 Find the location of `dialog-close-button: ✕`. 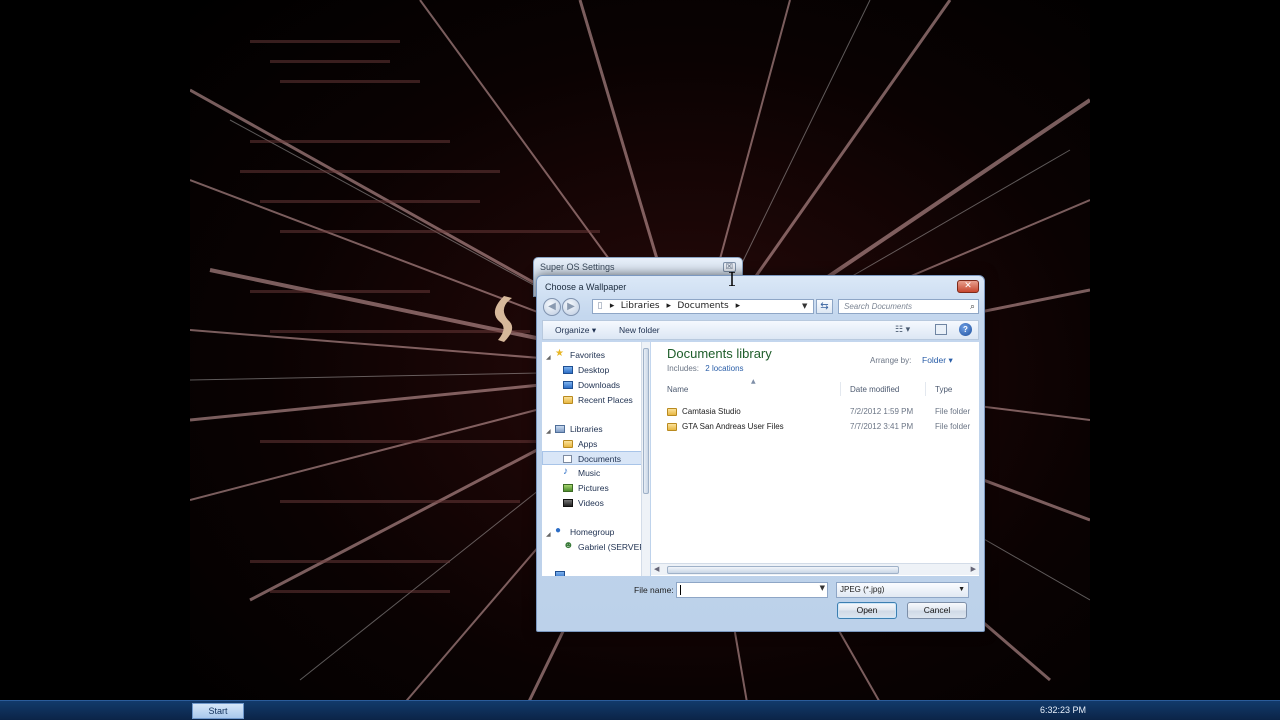

dialog-close-button: ✕ is located at coordinates (968, 286).